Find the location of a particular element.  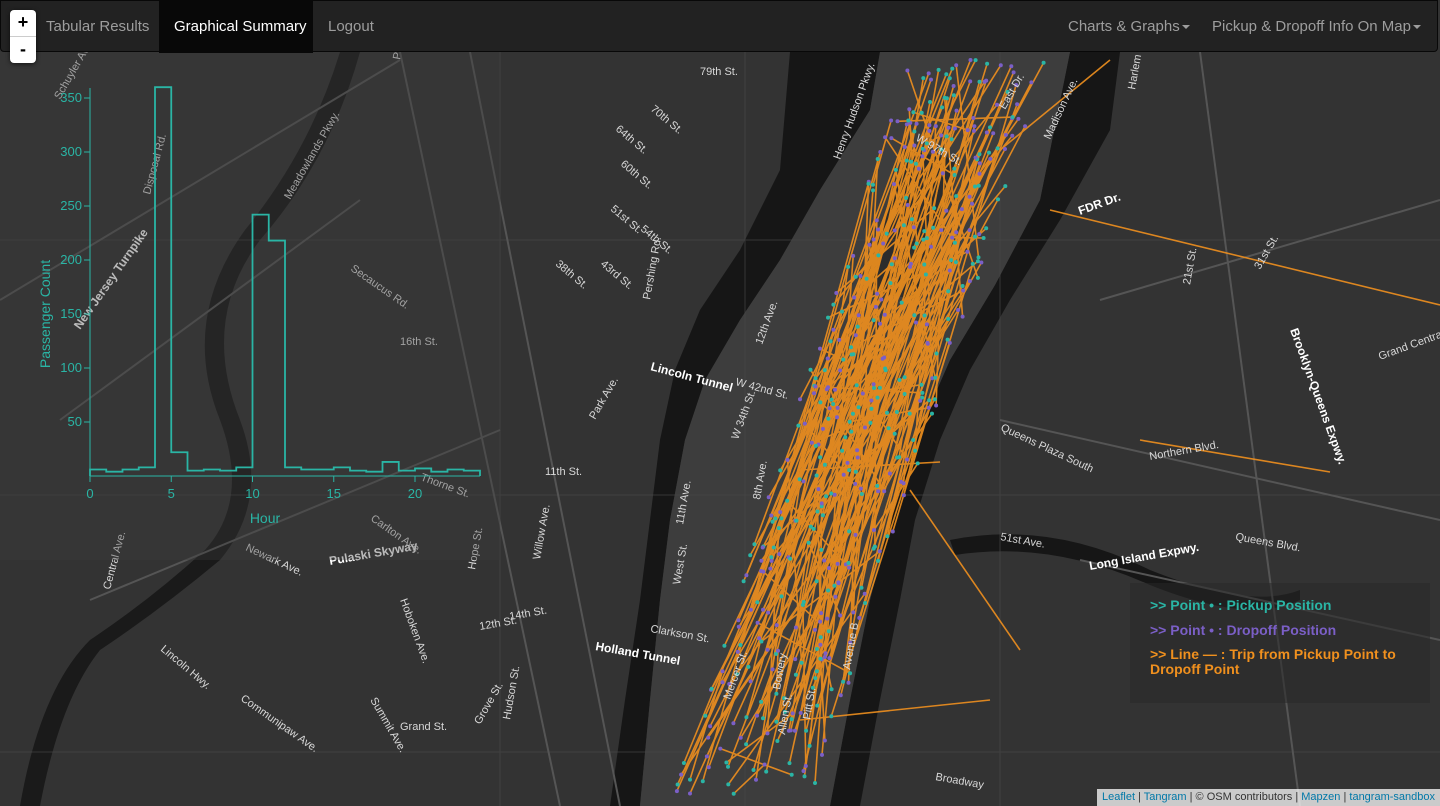

leaflet-link: Leaflet is located at coordinates (1118, 797).